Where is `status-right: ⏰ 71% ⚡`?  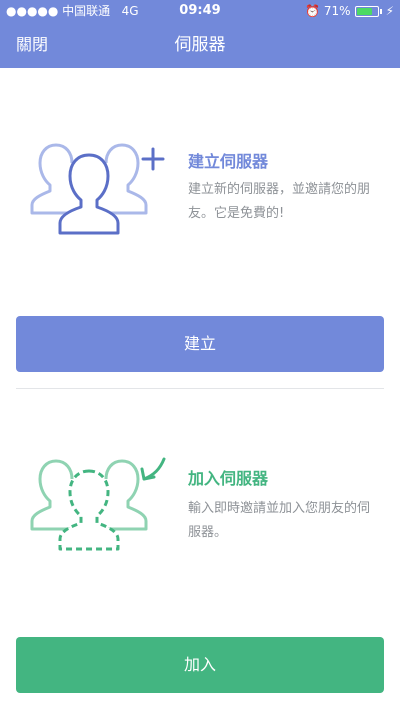
status-right: ⏰ 71% ⚡ is located at coordinates (349, 11).